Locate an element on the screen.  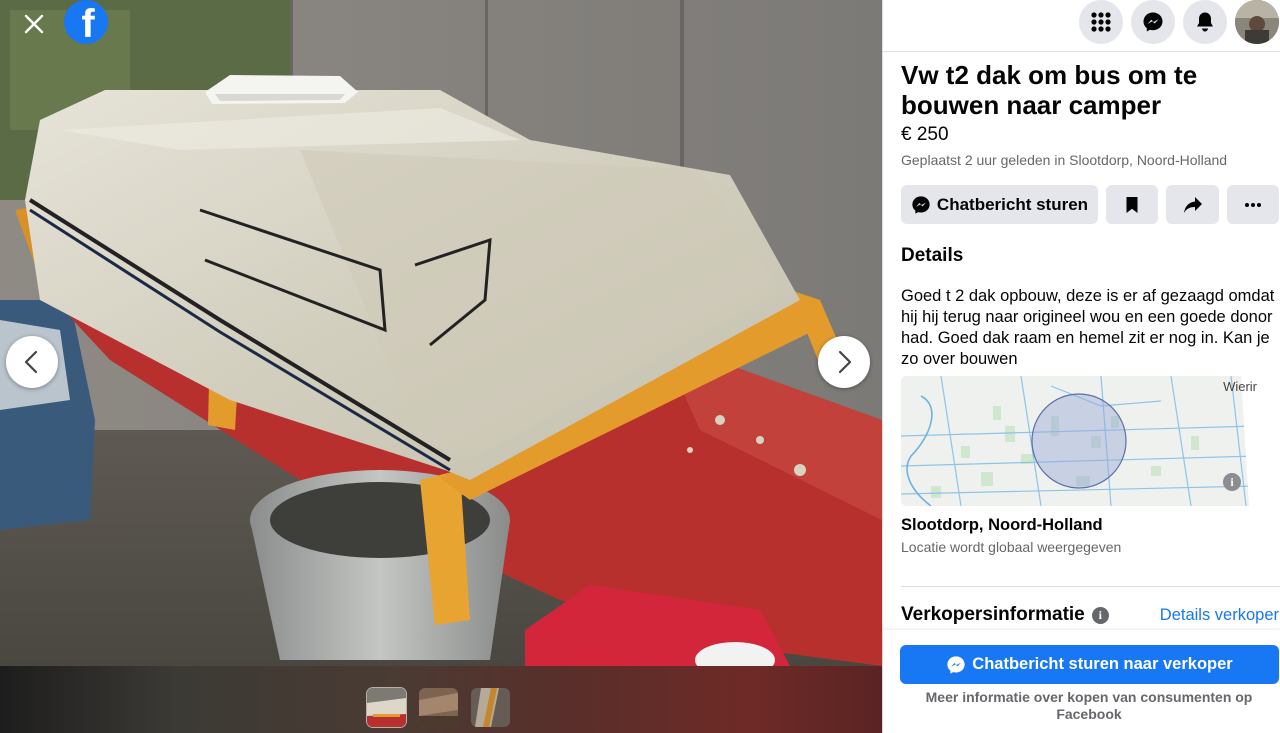
next-photo-button is located at coordinates (844, 362).